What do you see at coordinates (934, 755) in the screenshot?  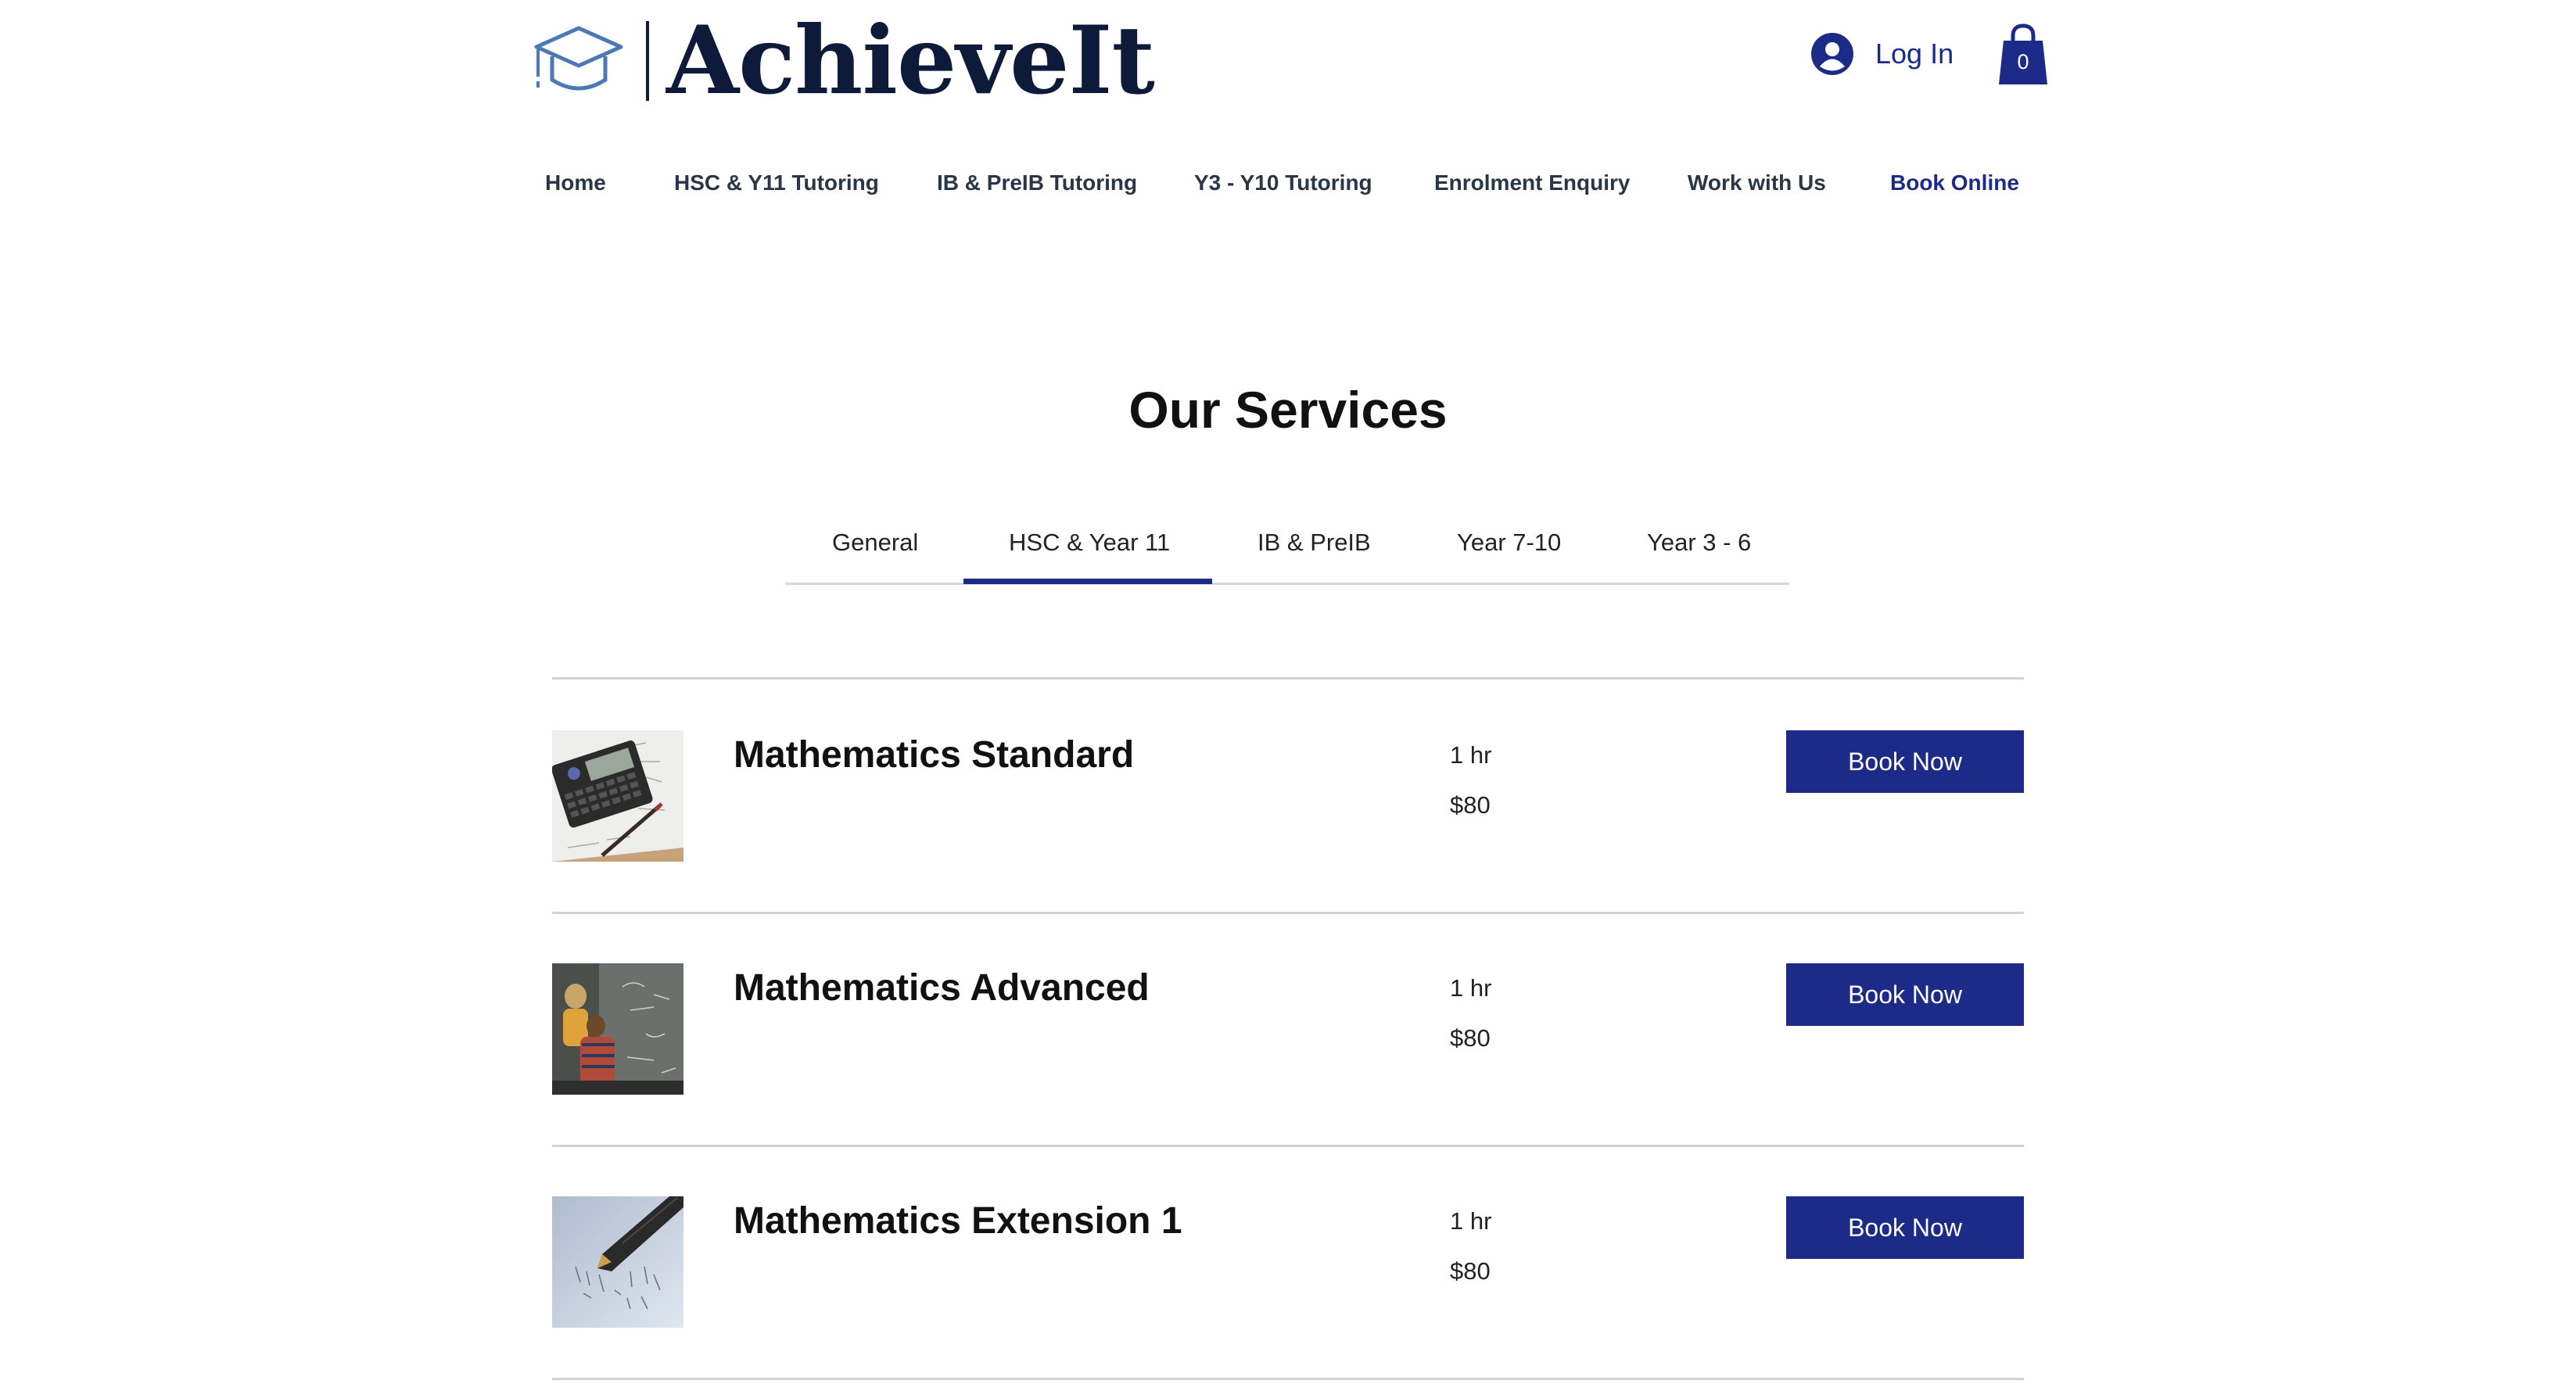 I see `service-name: Mathematics Standard` at bounding box center [934, 755].